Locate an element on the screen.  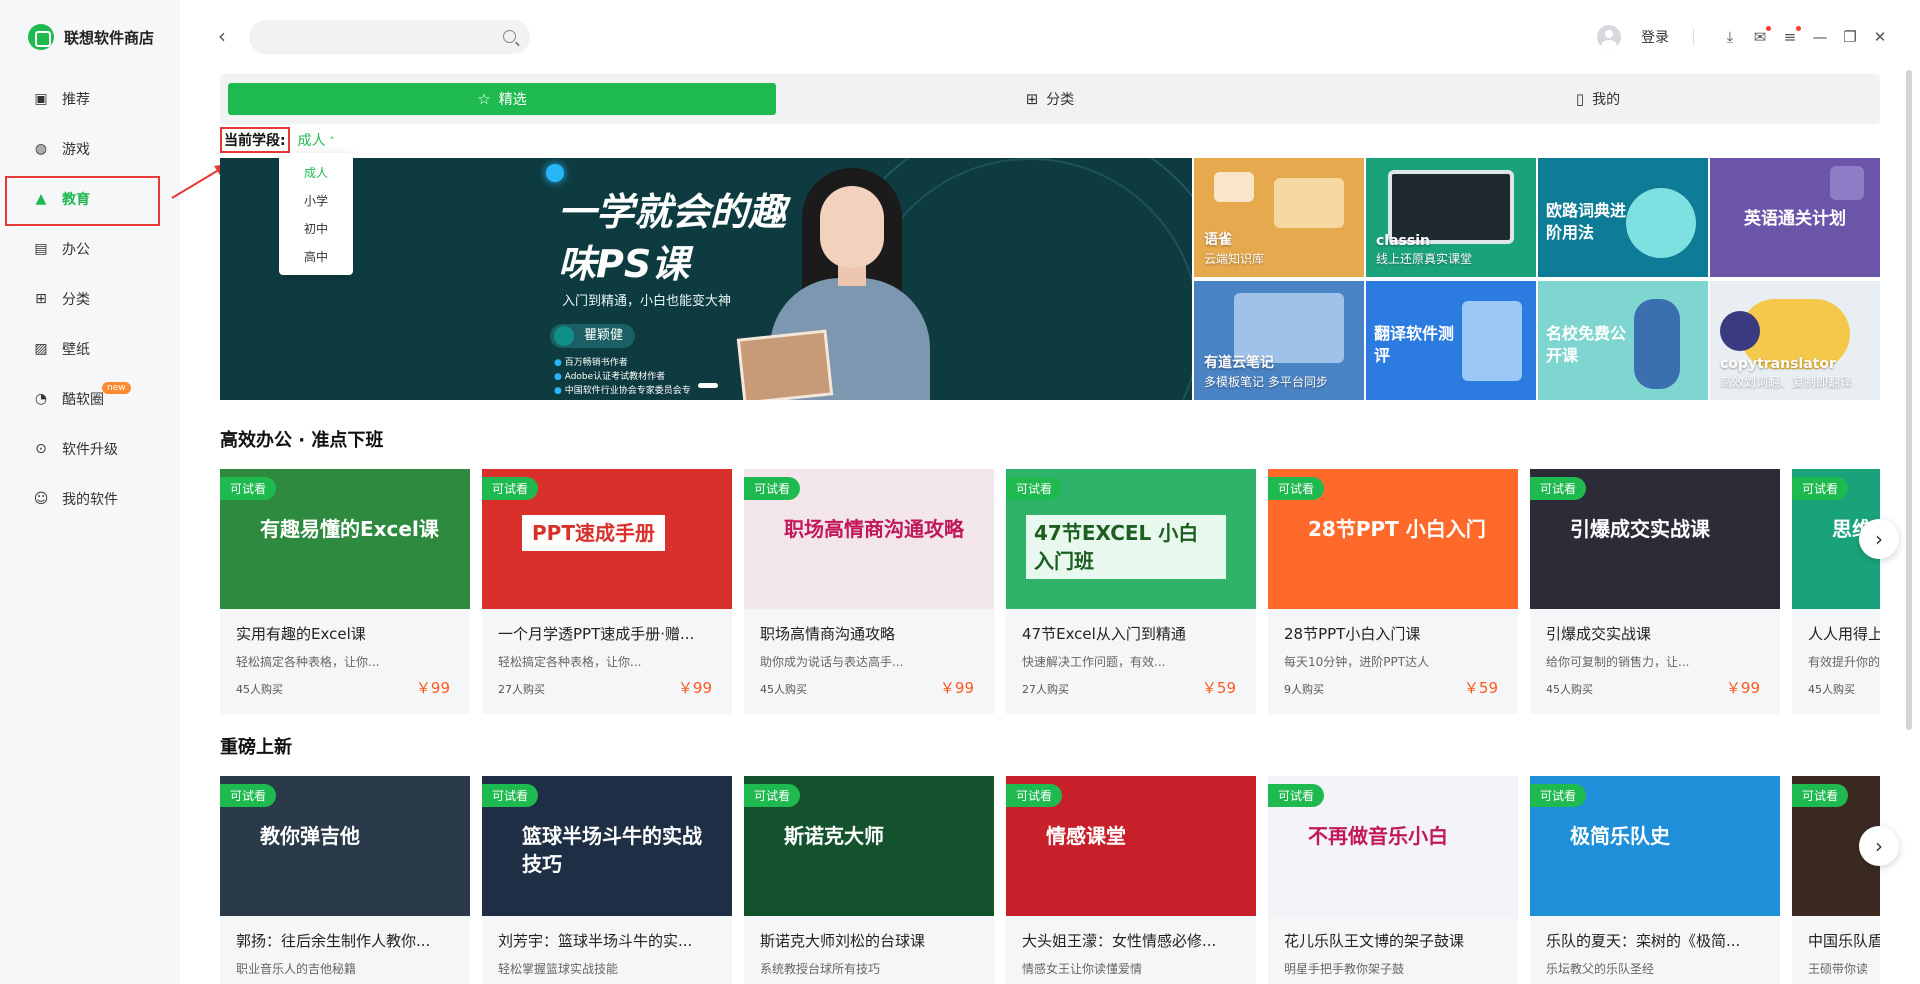
tile-english-plan: 英语通关计划 is located at coordinates (1795, 217).